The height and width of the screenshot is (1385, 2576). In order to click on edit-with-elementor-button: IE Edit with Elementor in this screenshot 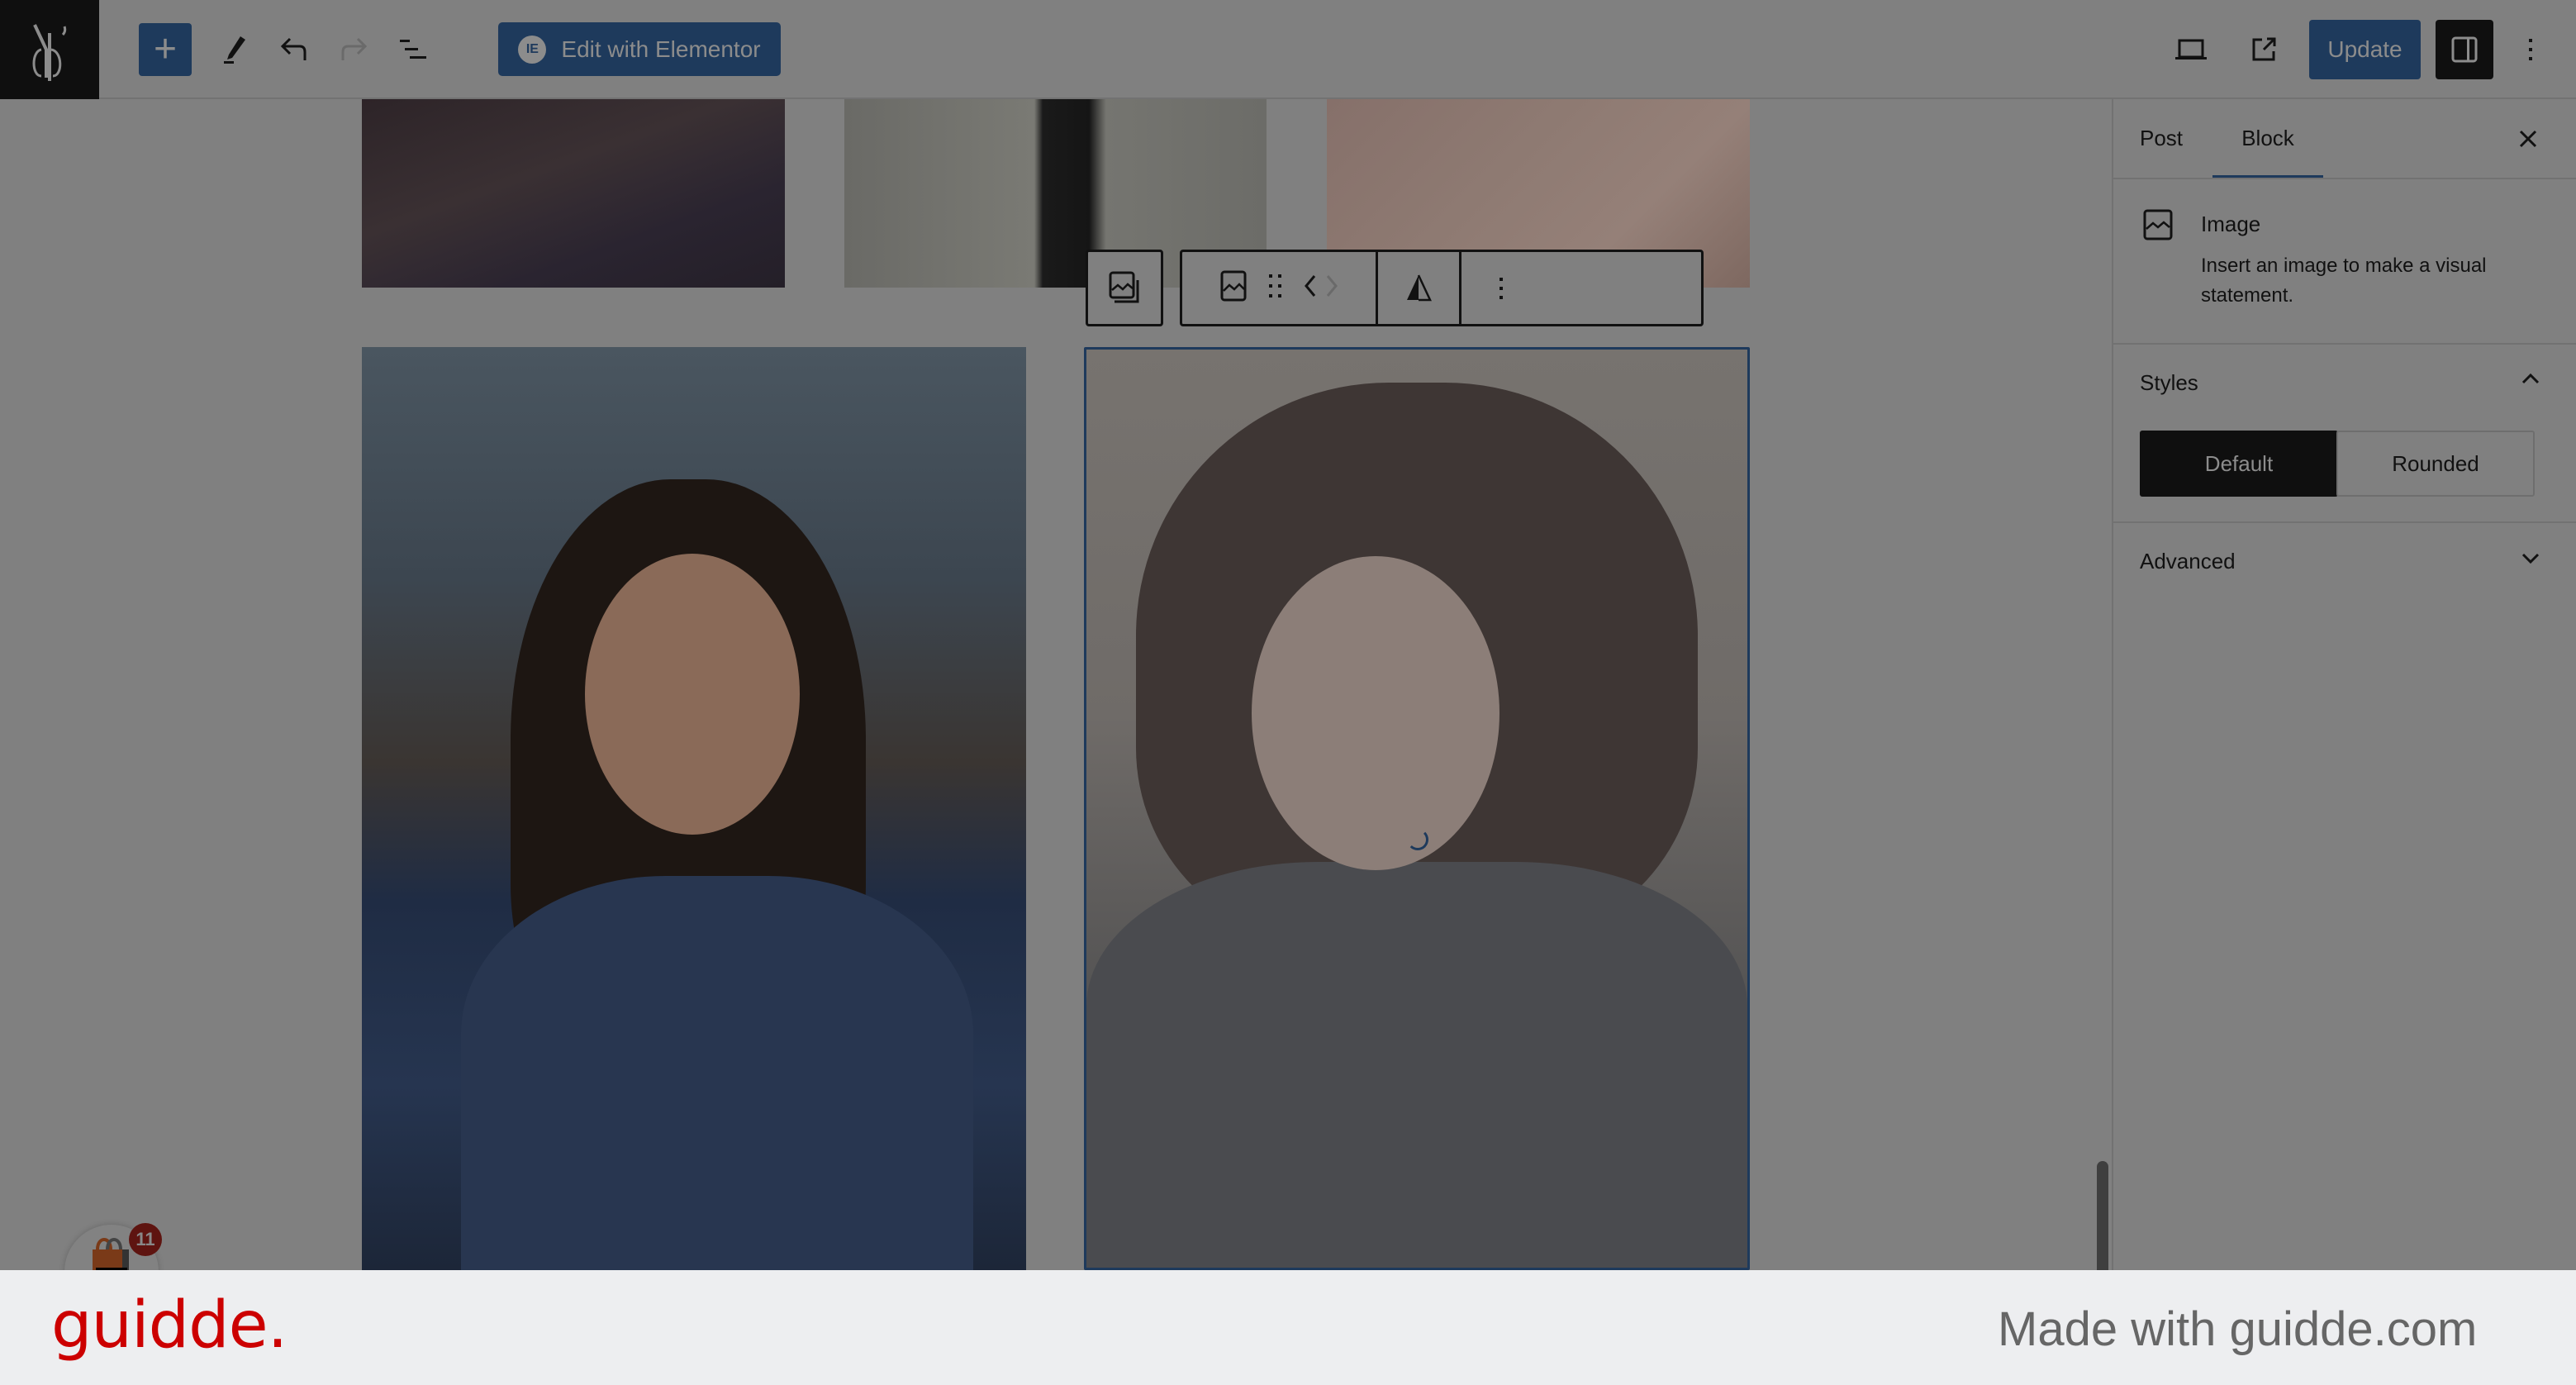, I will do `click(639, 49)`.